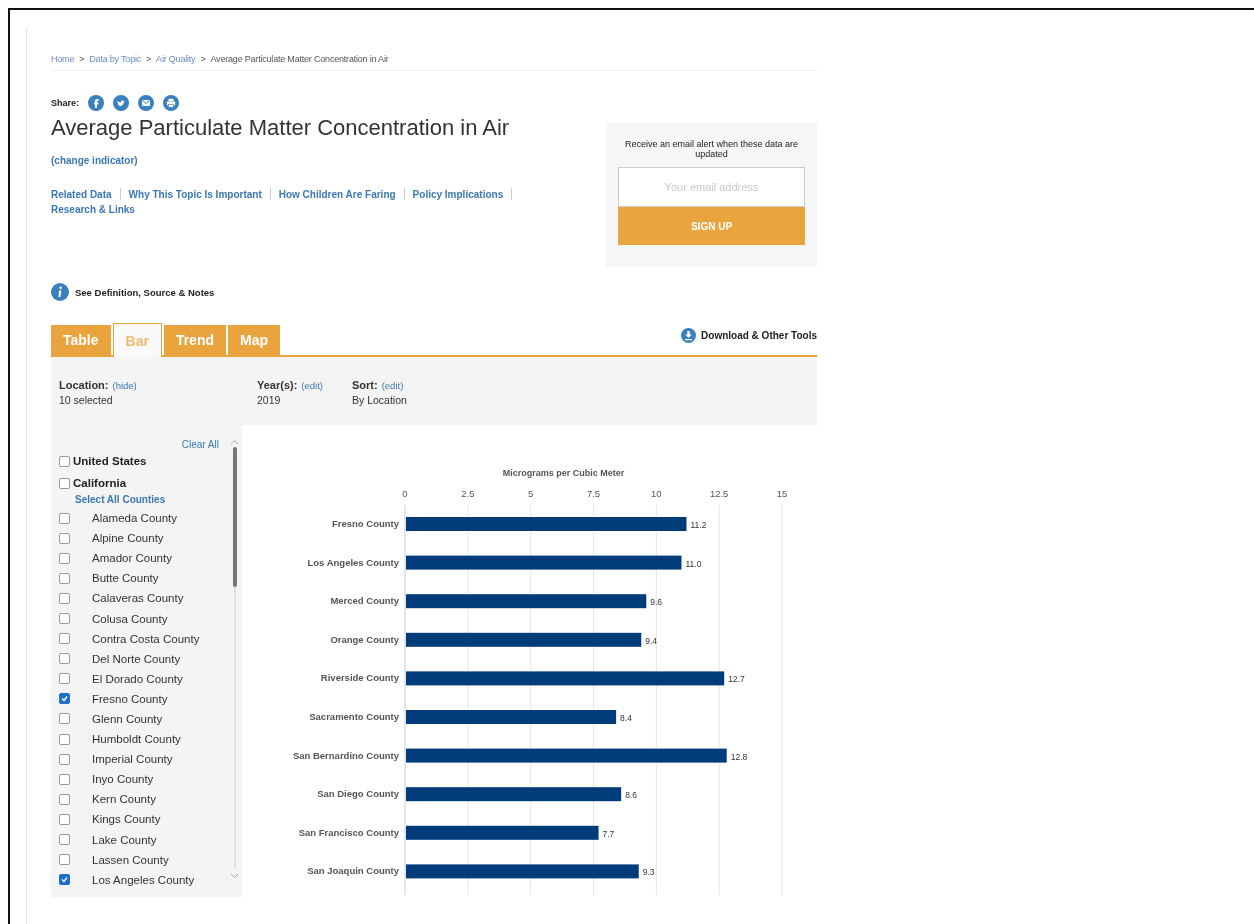 The image size is (1254, 924). I want to click on topic-link: Related Data, so click(81, 194).